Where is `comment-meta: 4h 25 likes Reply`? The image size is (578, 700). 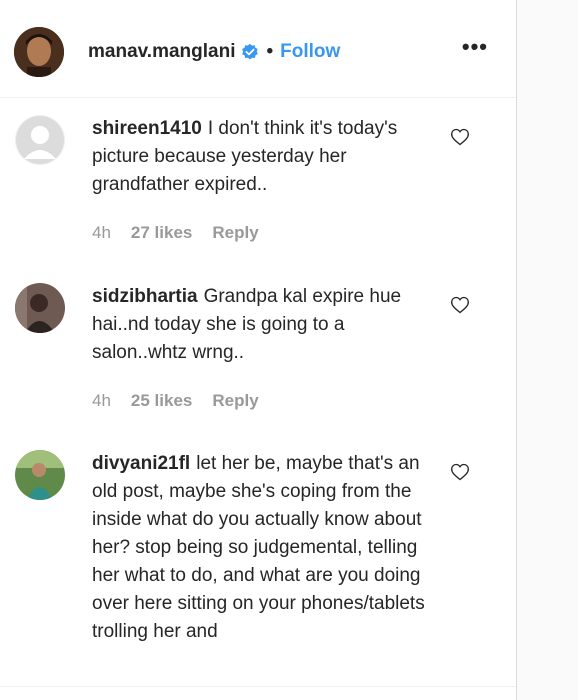 comment-meta: 4h 25 likes Reply is located at coordinates (185, 401).